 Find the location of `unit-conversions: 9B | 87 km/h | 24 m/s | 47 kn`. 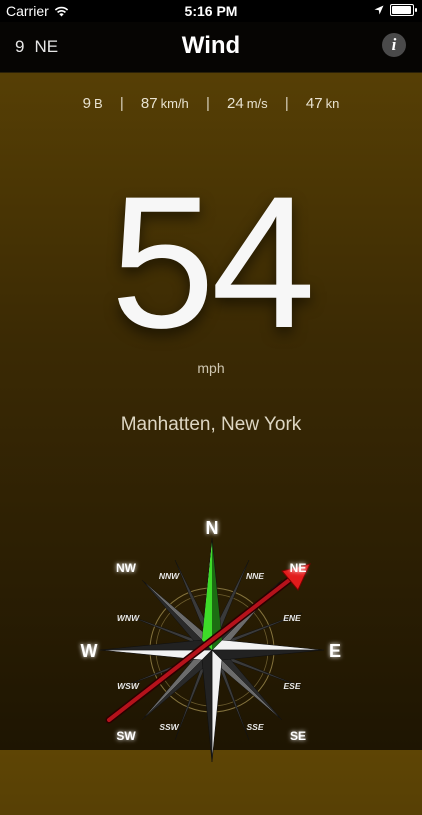

unit-conversions: 9B | 87 km/h | 24 m/s | 47 kn is located at coordinates (211, 103).